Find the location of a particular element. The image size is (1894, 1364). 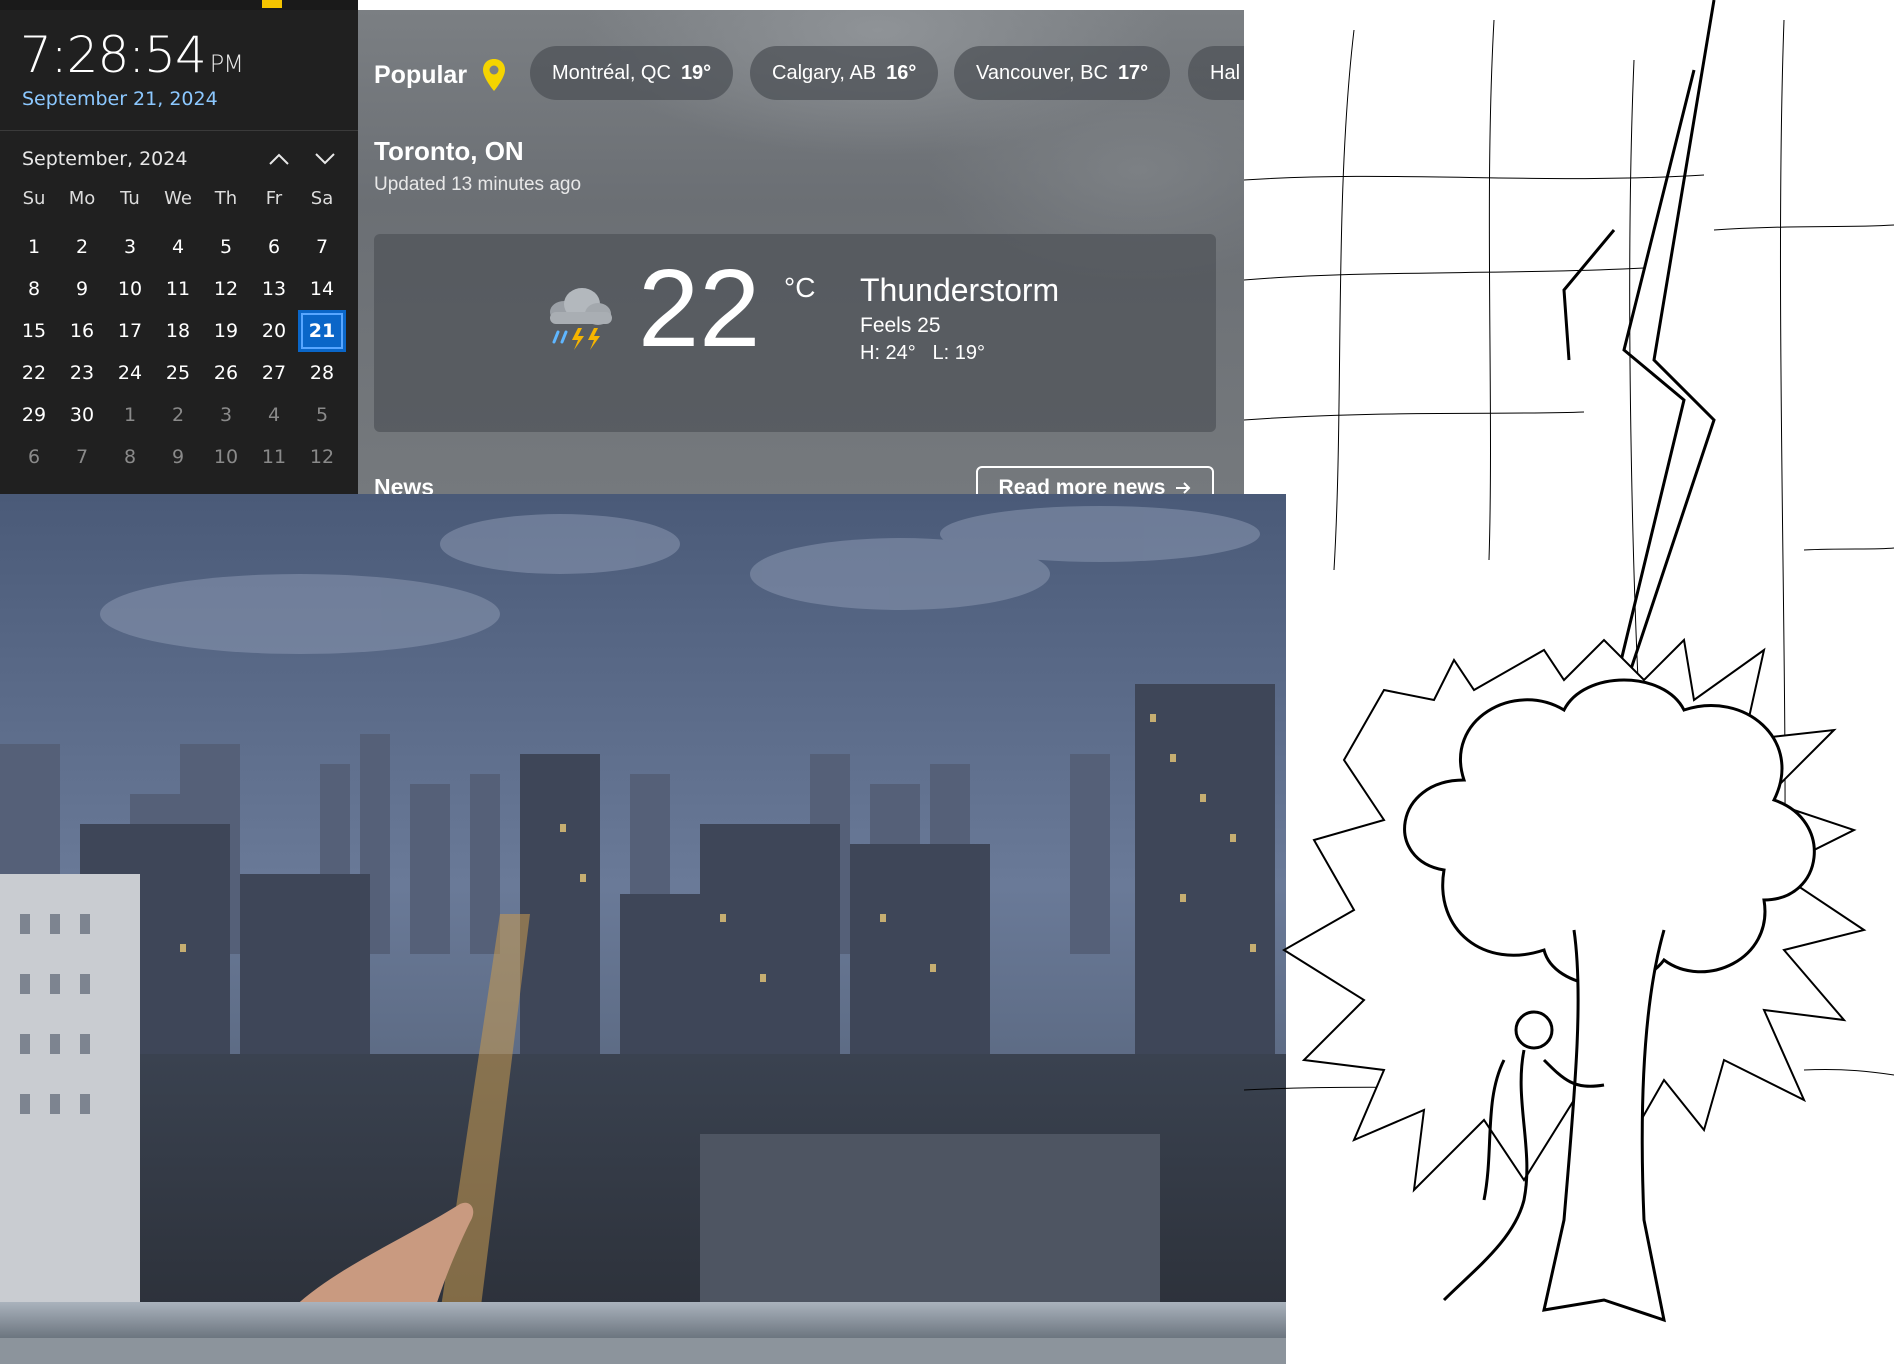

read-more-label: Read more news is located at coordinates (1082, 485).